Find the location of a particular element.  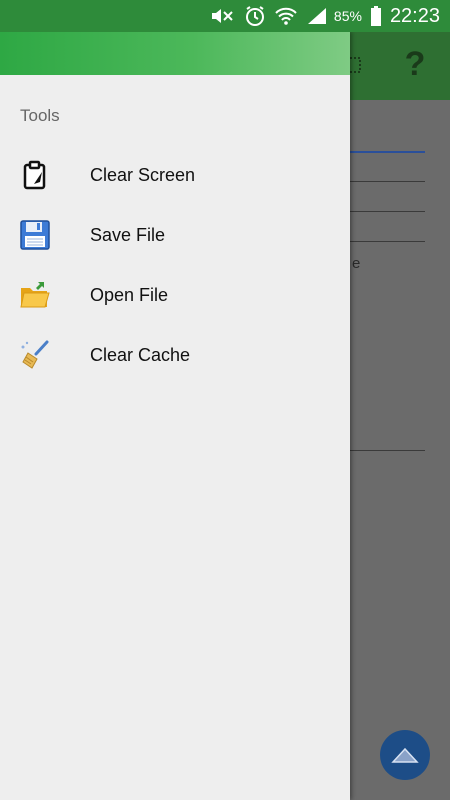

scroll-up-button is located at coordinates (405, 755).